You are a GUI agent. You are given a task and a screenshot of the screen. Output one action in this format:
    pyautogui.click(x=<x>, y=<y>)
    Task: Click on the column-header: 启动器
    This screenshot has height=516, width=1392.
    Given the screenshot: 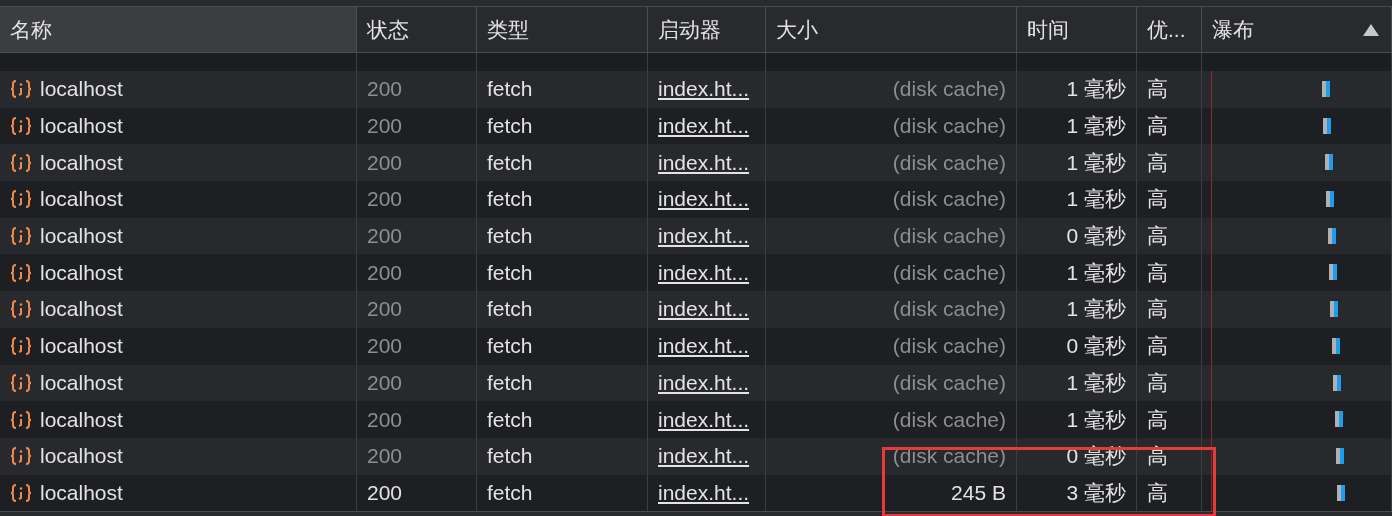 What is the action you would take?
    pyautogui.click(x=707, y=29)
    